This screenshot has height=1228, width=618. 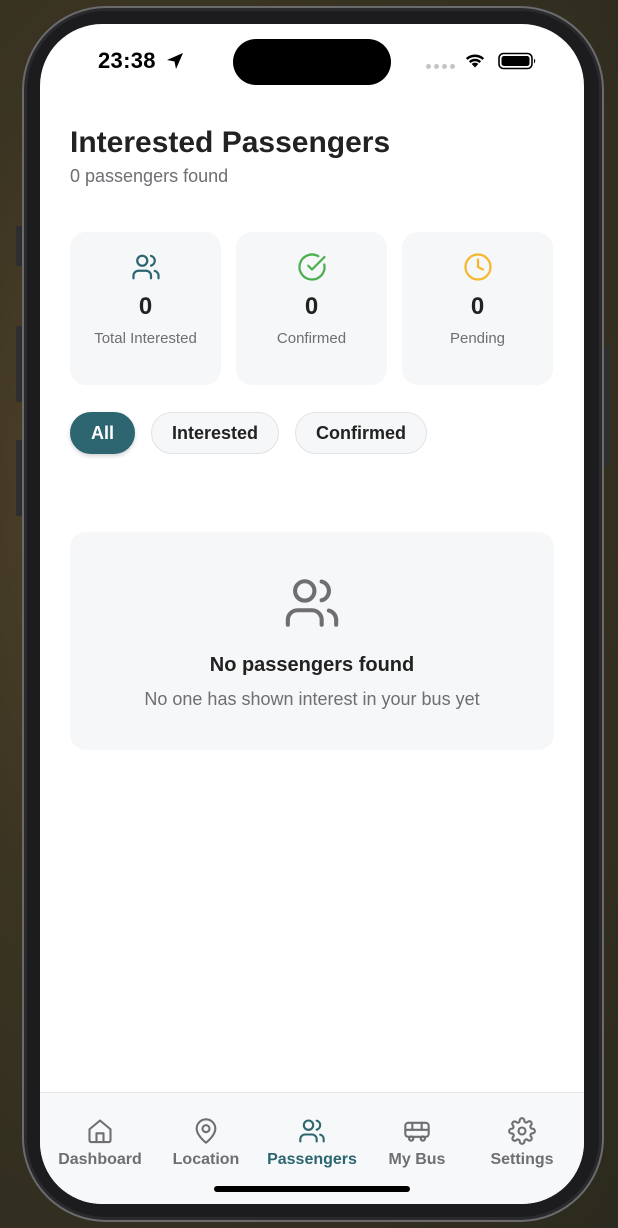 I want to click on check-circle-icon, so click(x=312, y=267).